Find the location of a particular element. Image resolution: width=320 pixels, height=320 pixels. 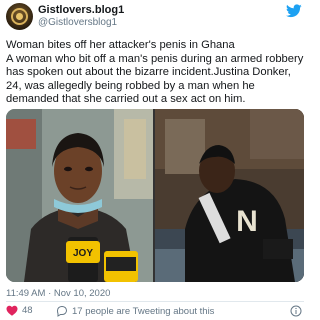

jersey-number: N is located at coordinates (247, 221).